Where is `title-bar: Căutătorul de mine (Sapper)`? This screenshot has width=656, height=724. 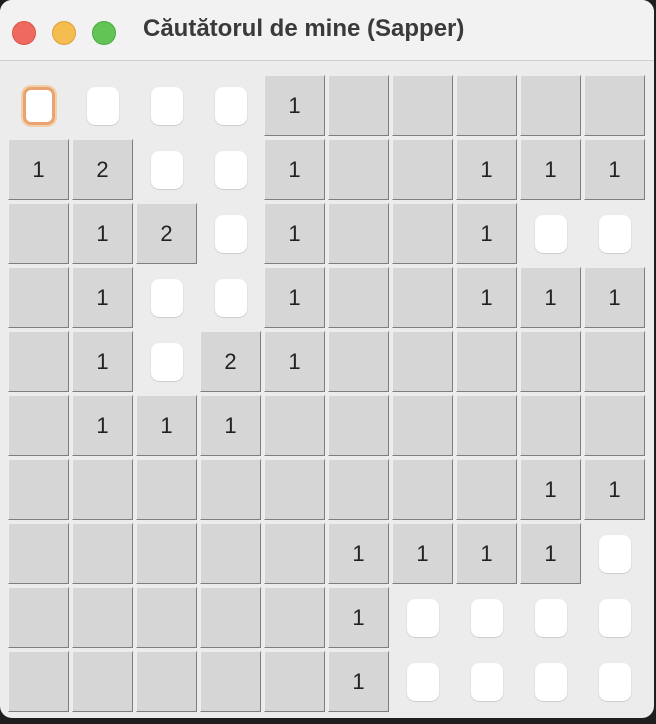 title-bar: Căutătorul de mine (Sapper) is located at coordinates (327, 30).